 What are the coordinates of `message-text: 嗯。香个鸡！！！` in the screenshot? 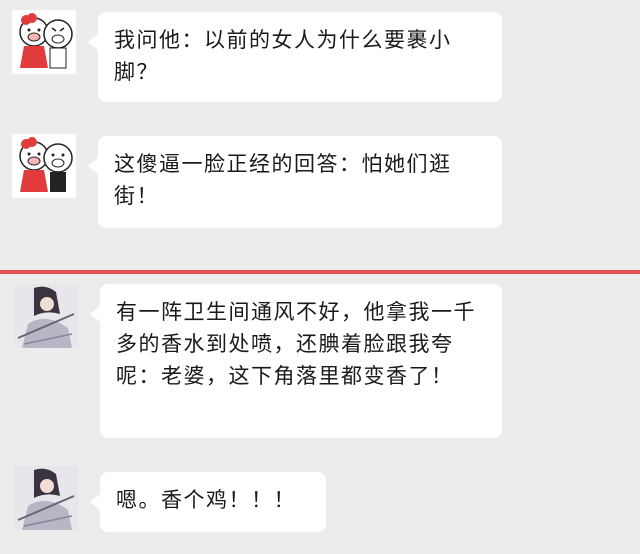 It's located at (206, 500).